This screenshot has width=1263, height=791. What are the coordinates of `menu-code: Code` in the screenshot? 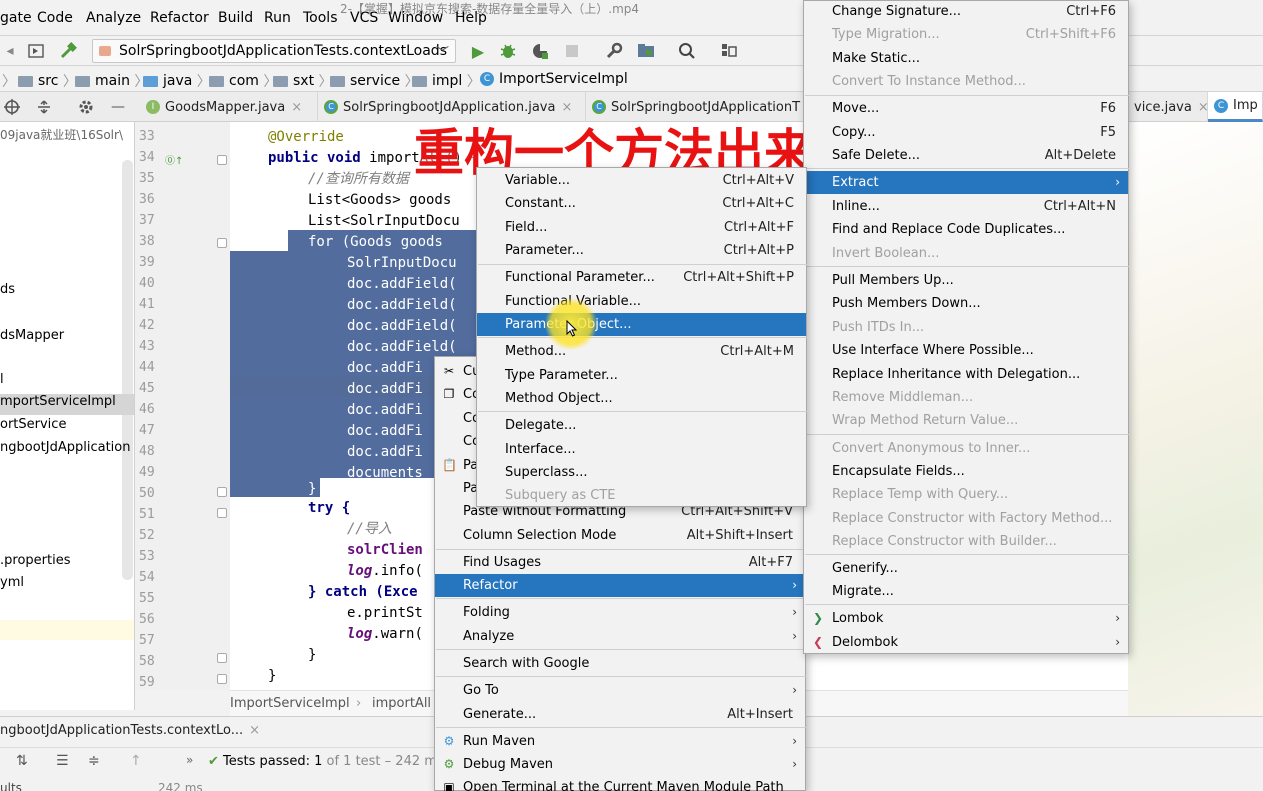 It's located at (55, 18).